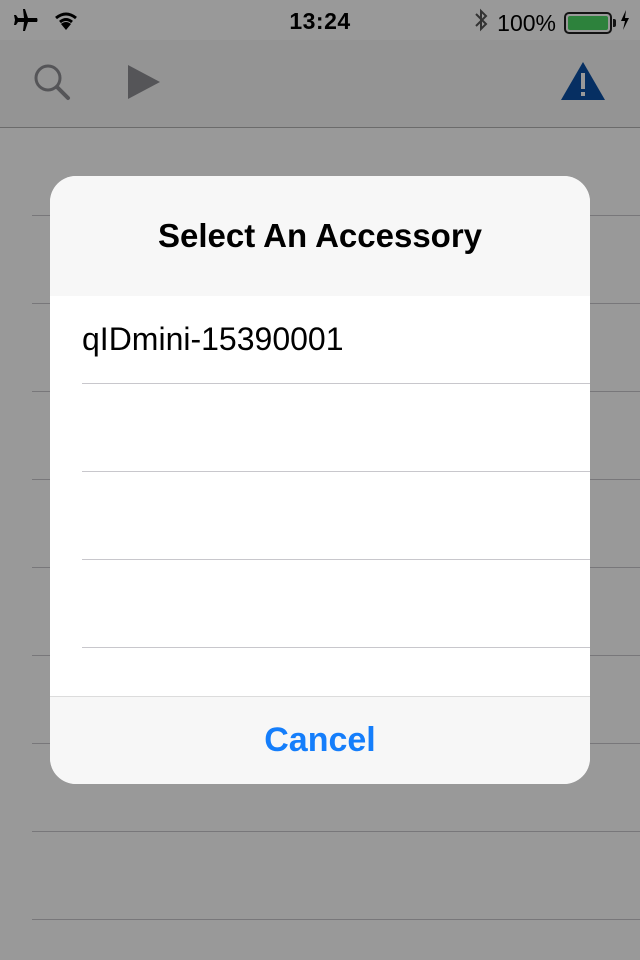 This screenshot has height=960, width=640. I want to click on accessory-item: qIDmini-15390001, so click(336, 340).